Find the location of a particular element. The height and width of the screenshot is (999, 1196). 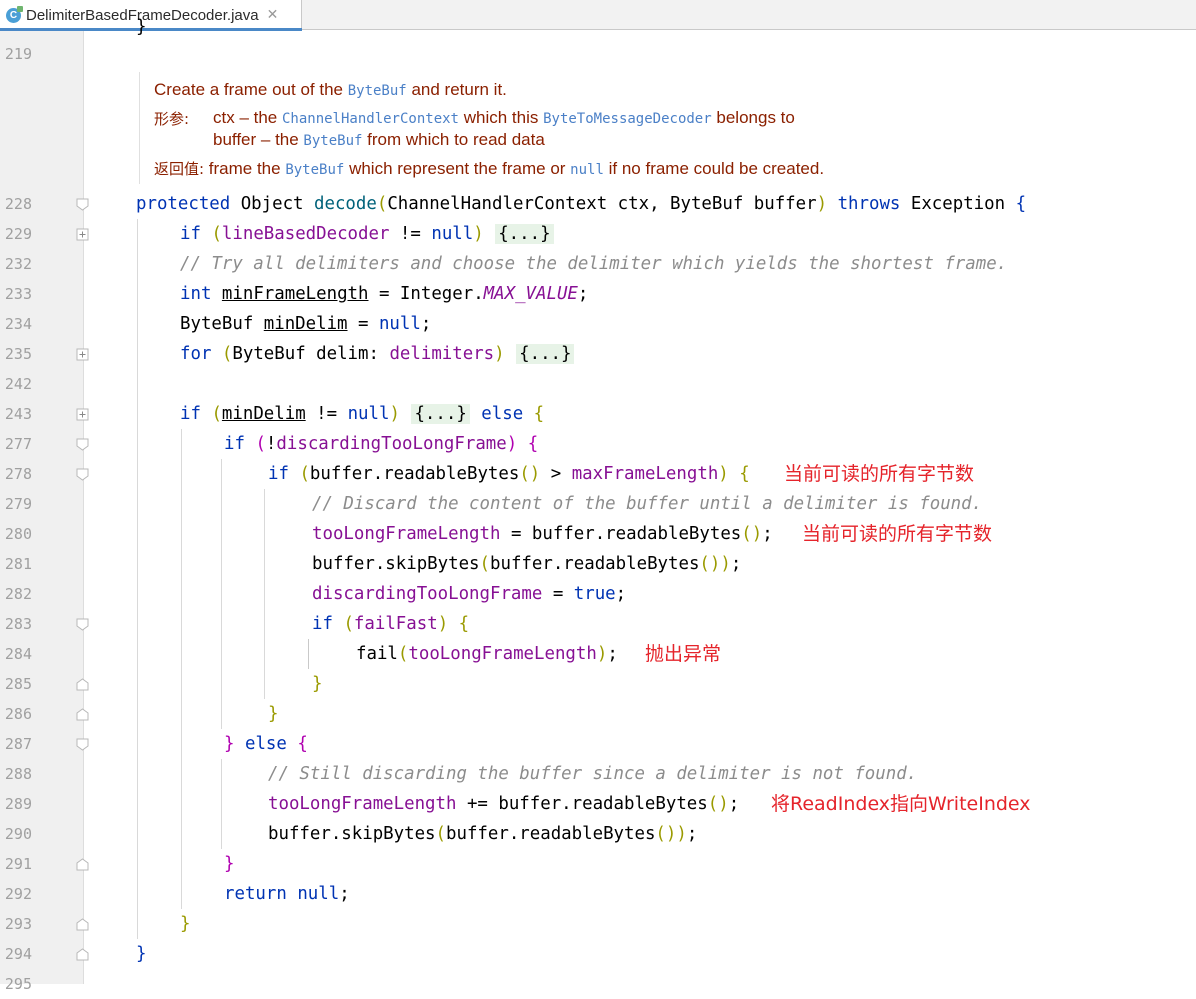

line-number: 291 is located at coordinates (18, 864).